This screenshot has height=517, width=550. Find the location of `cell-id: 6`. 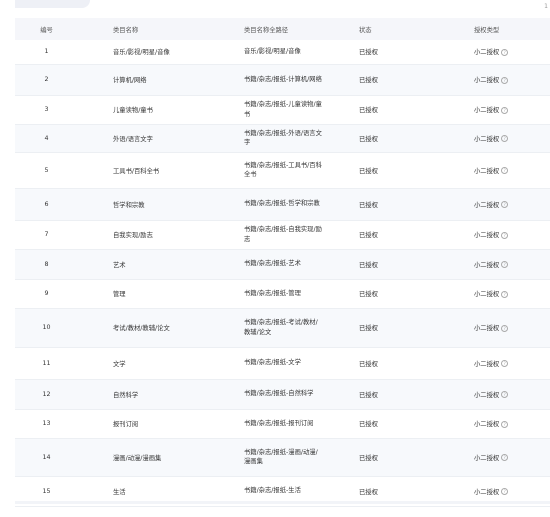

cell-id: 6 is located at coordinates (46, 204).